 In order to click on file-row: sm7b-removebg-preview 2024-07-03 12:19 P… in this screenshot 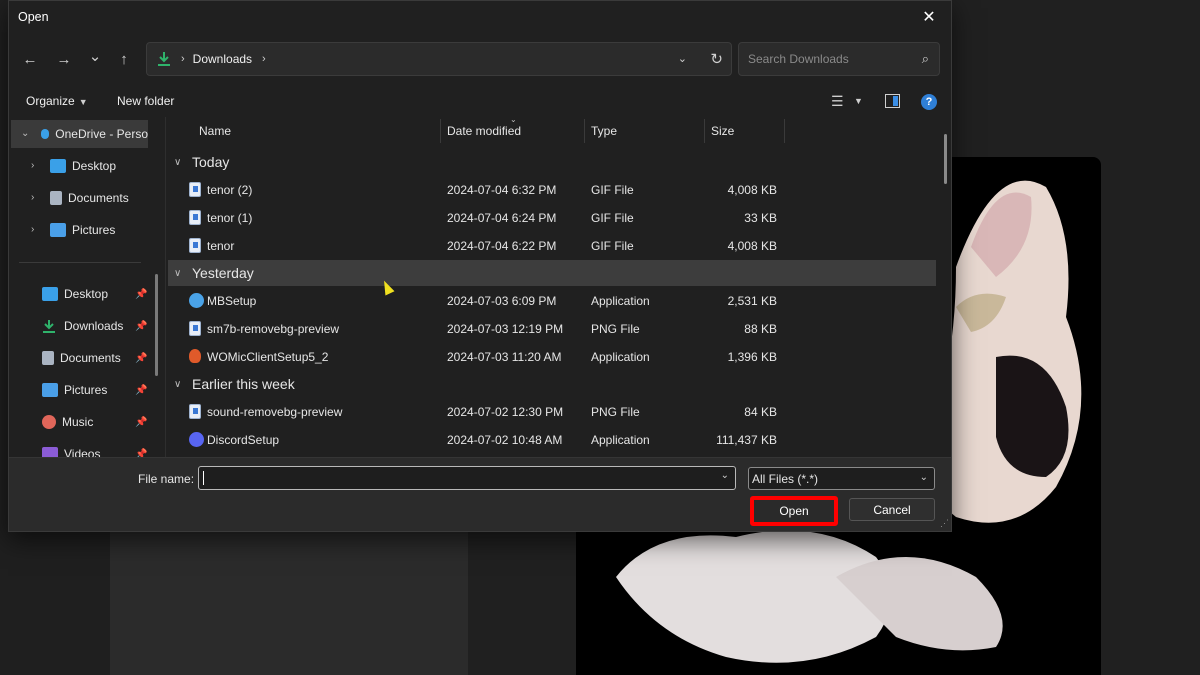, I will do `click(551, 329)`.